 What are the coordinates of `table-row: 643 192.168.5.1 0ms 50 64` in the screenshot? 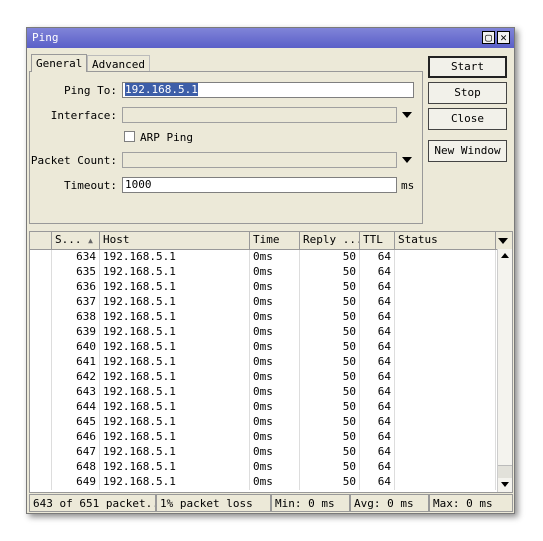 It's located at (263, 392).